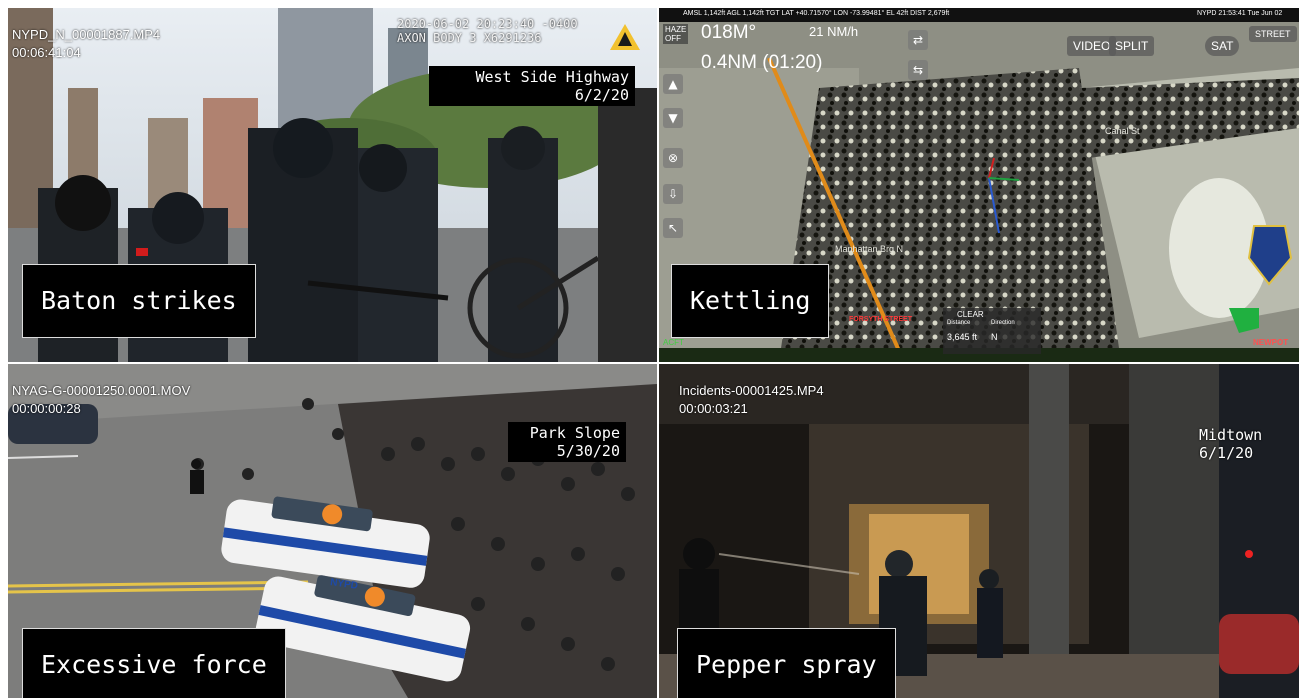  What do you see at coordinates (46, 52) in the screenshot?
I see `timecode: 00:06:41:04` at bounding box center [46, 52].